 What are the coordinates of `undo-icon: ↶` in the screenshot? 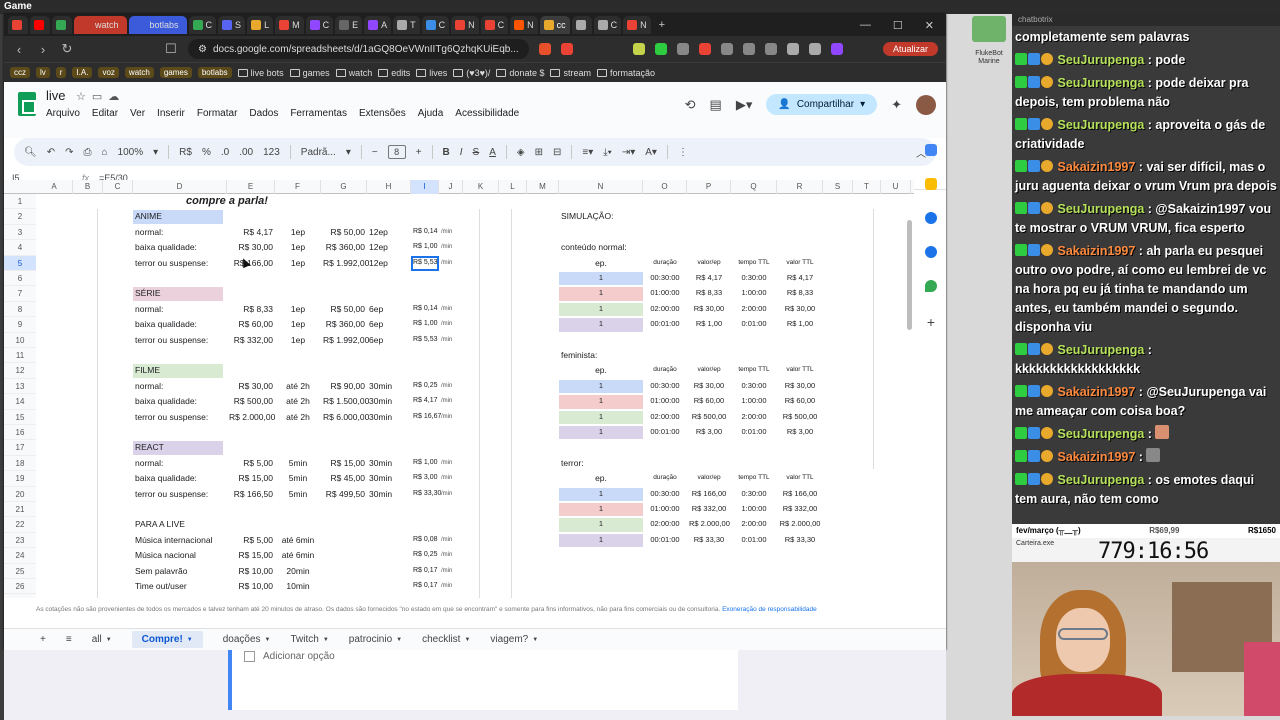 It's located at (51, 152).